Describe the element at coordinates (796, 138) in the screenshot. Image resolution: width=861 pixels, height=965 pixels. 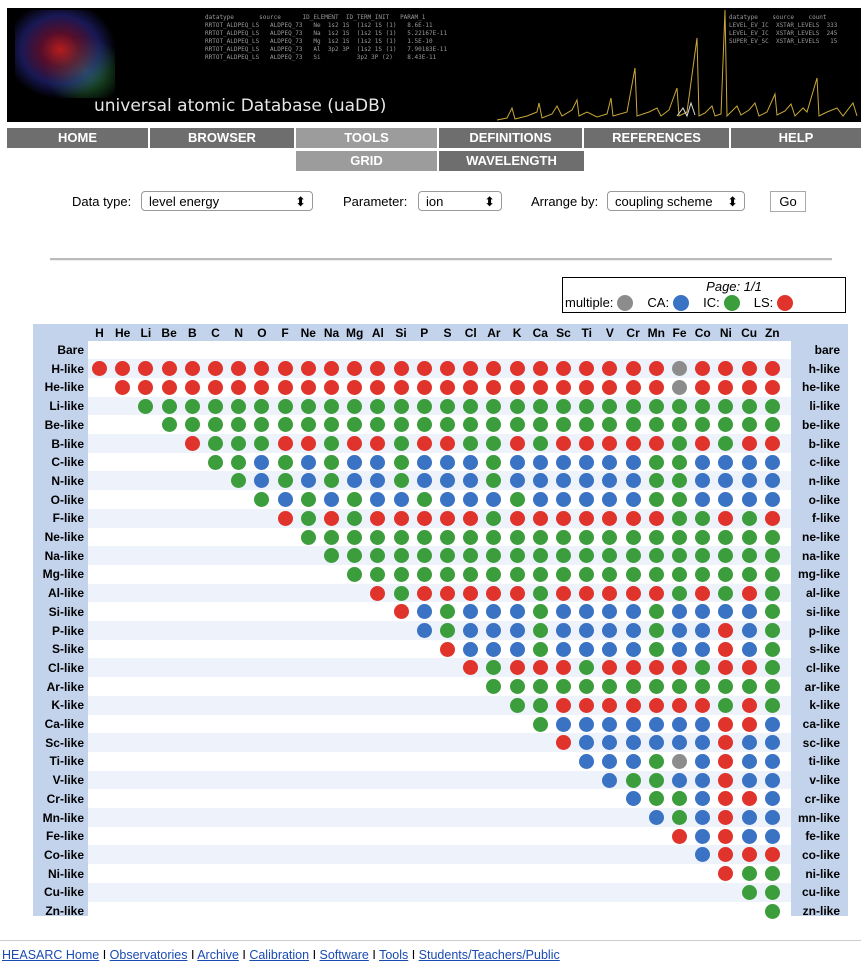
I see `nav-help: HELP` at that location.